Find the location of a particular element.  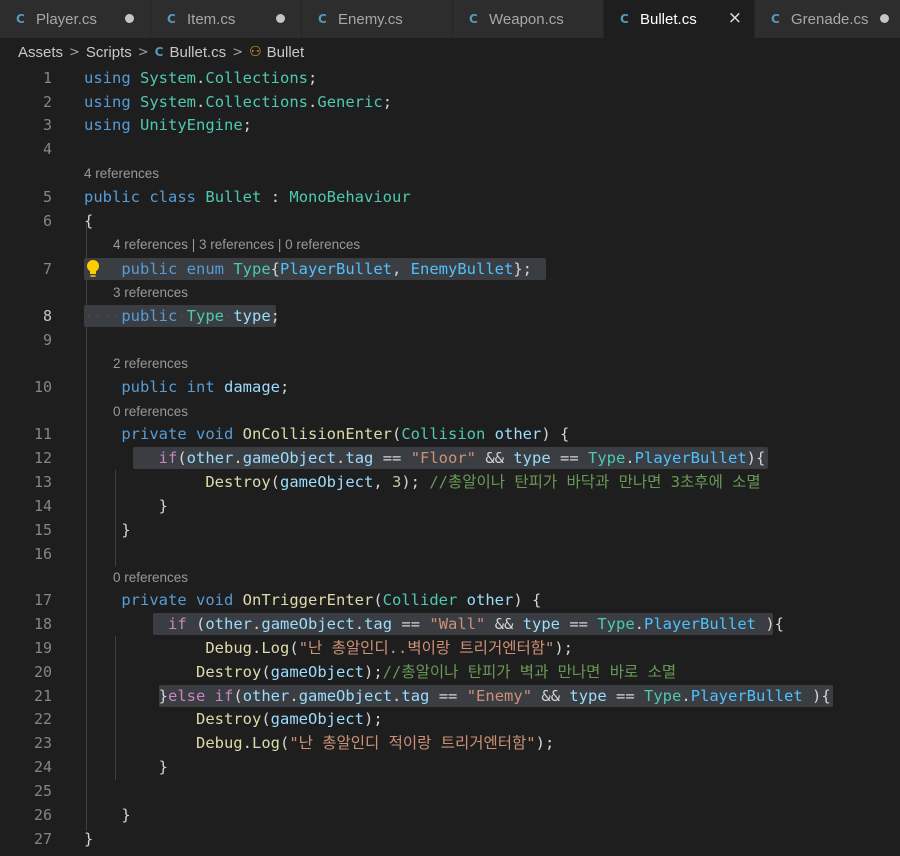

code-lens-references: 2 references is located at coordinates (150, 364).